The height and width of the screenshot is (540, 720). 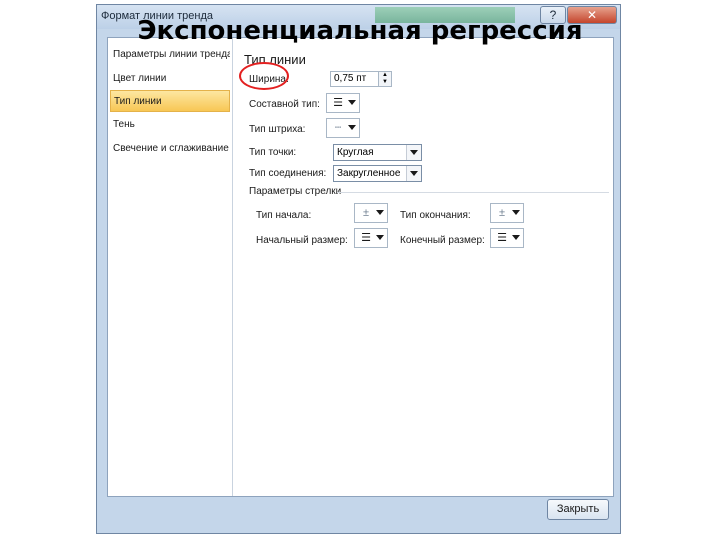 What do you see at coordinates (284, 215) in the screenshot?
I see `begin-type-label: Тип начала:` at bounding box center [284, 215].